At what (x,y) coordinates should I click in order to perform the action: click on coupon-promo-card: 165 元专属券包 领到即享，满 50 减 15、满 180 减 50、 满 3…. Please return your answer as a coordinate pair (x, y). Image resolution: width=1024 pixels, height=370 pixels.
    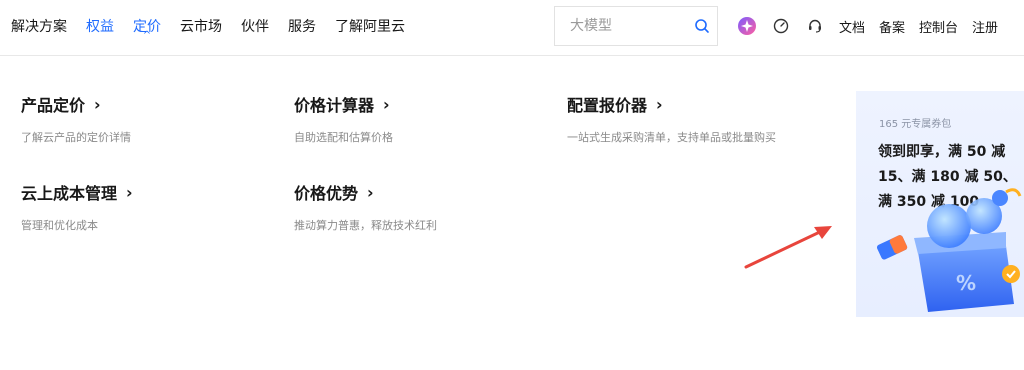
    Looking at the image, I should click on (940, 204).